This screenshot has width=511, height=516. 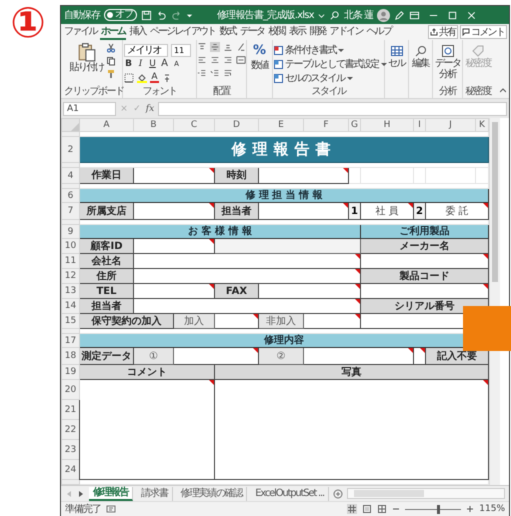 What do you see at coordinates (71, 291) in the screenshot?
I see `row-header: 13` at bounding box center [71, 291].